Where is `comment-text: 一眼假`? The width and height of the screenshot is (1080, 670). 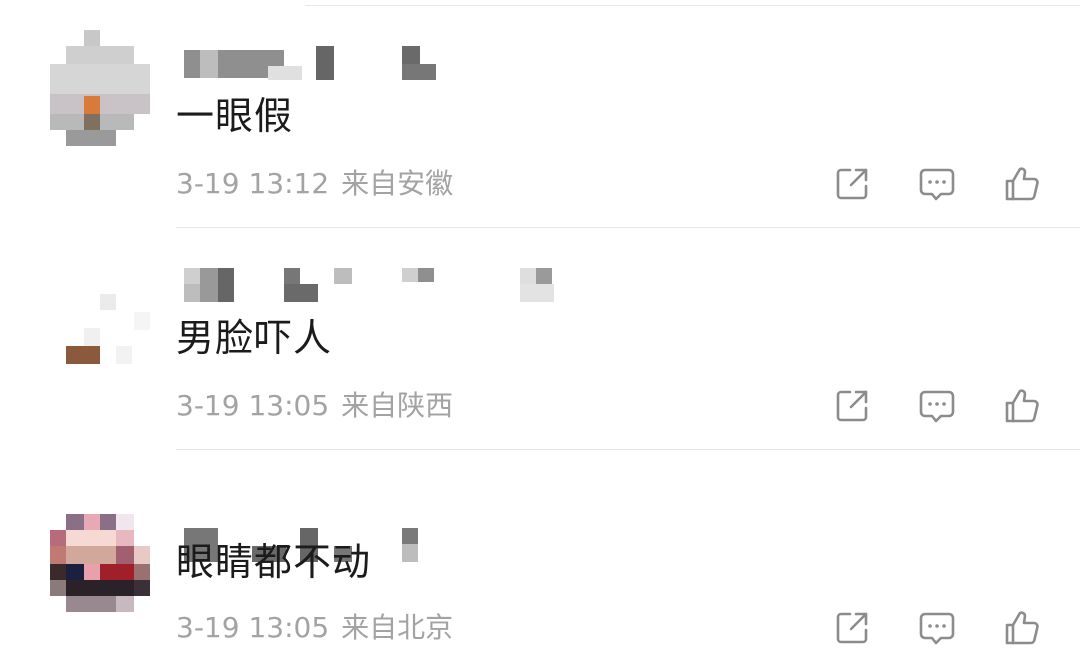
comment-text: 一眼假 is located at coordinates (235, 116).